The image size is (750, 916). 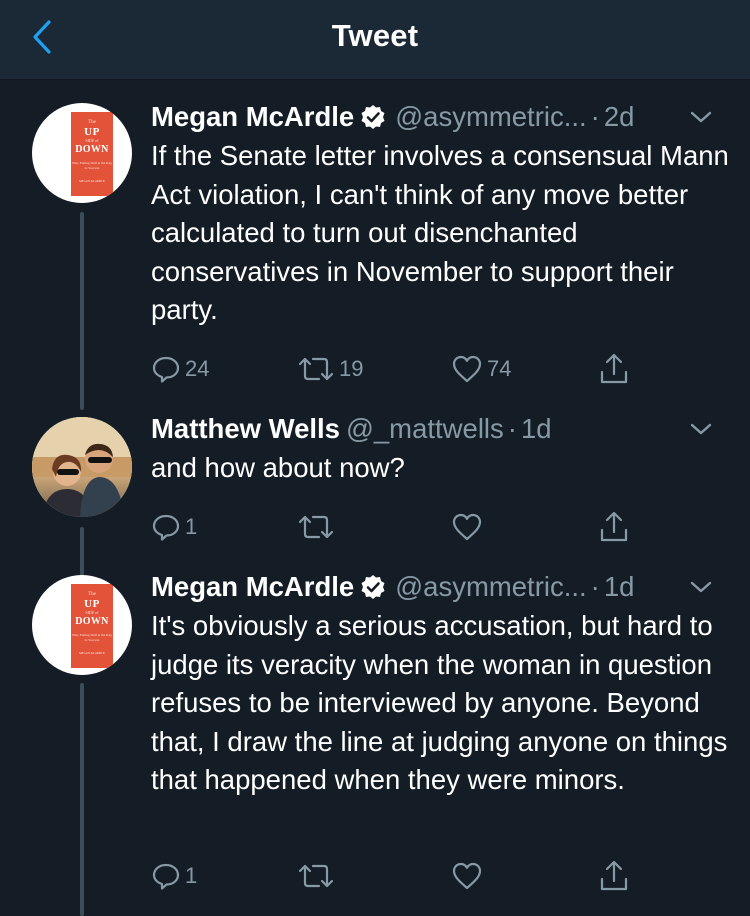 I want to click on retweet-button: 19, so click(x=330, y=369).